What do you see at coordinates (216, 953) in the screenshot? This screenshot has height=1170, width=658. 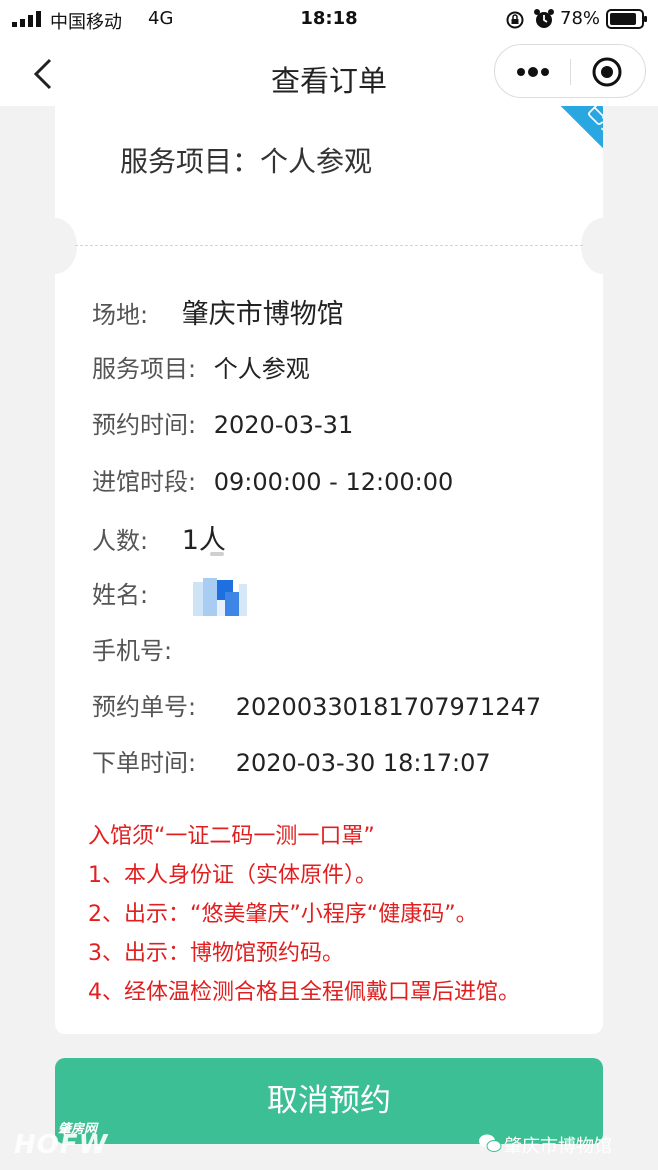 I see `notice-line: 3、出示：博物馆预约码。` at bounding box center [216, 953].